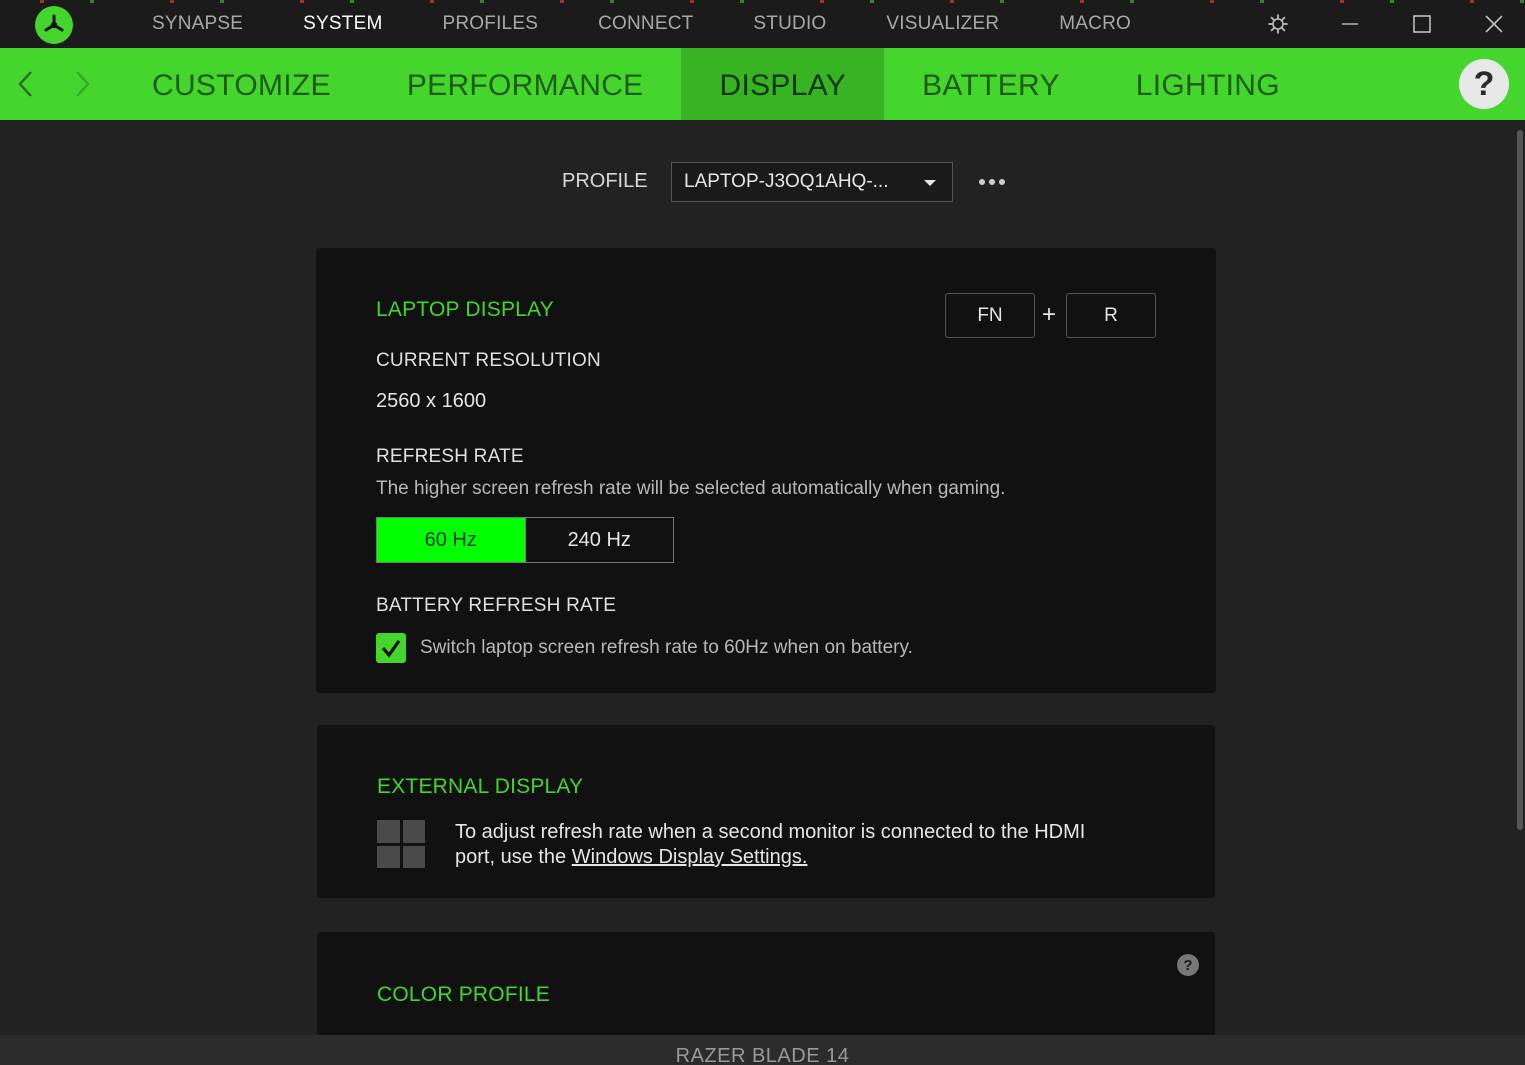  Describe the element at coordinates (465, 309) in the screenshot. I see `laptop-display-title: LAPTOP DISPLAY` at that location.